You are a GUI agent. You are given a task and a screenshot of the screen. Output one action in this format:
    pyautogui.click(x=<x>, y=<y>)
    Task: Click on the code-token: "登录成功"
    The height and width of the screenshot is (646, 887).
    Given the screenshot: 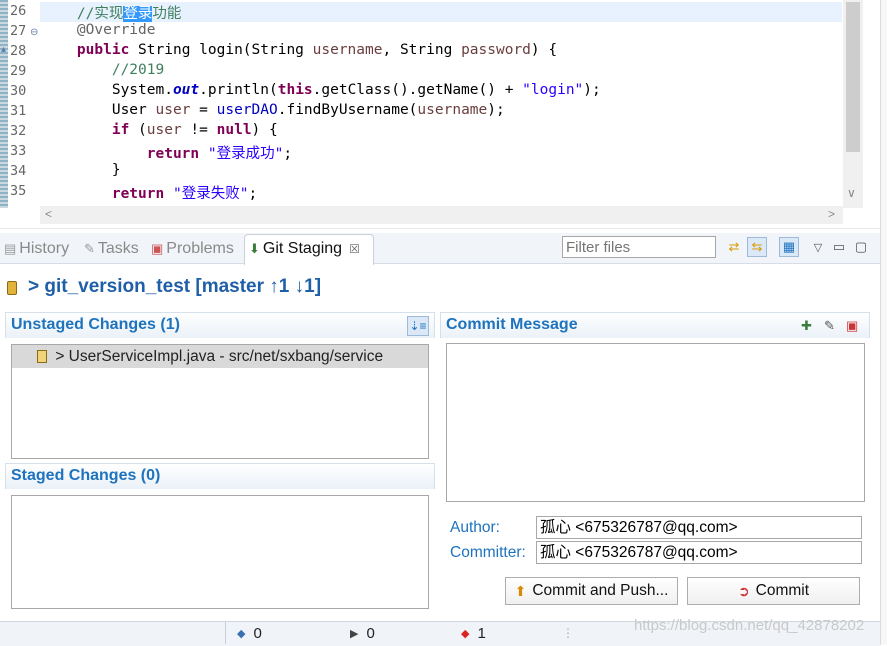 What is the action you would take?
    pyautogui.click(x=245, y=154)
    